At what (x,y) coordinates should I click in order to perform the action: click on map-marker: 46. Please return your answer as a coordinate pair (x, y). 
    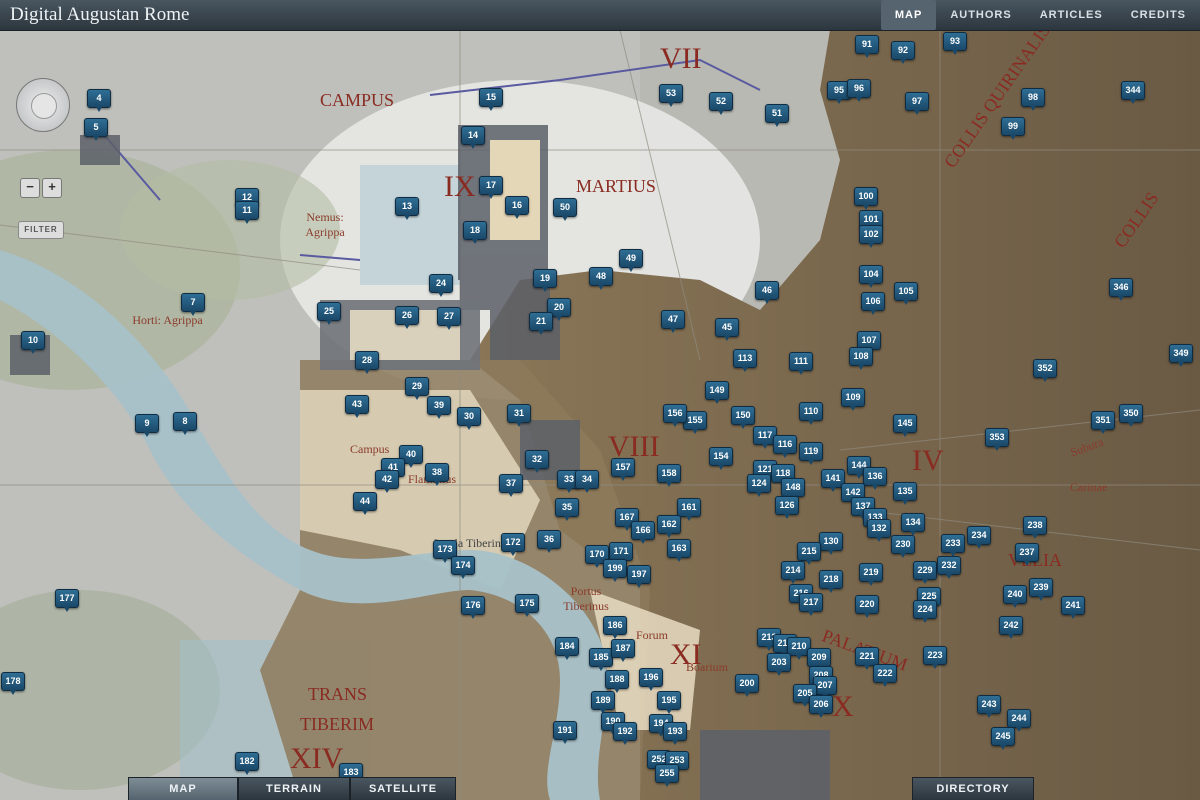
    Looking at the image, I should click on (767, 292).